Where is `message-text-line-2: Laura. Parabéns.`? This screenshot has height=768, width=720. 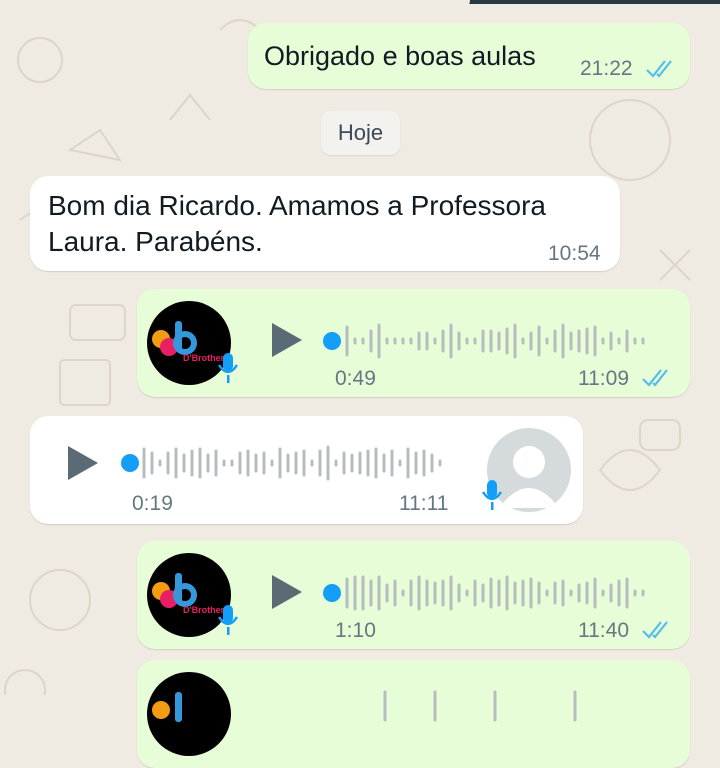
message-text-line-2: Laura. Parabéns. is located at coordinates (155, 241).